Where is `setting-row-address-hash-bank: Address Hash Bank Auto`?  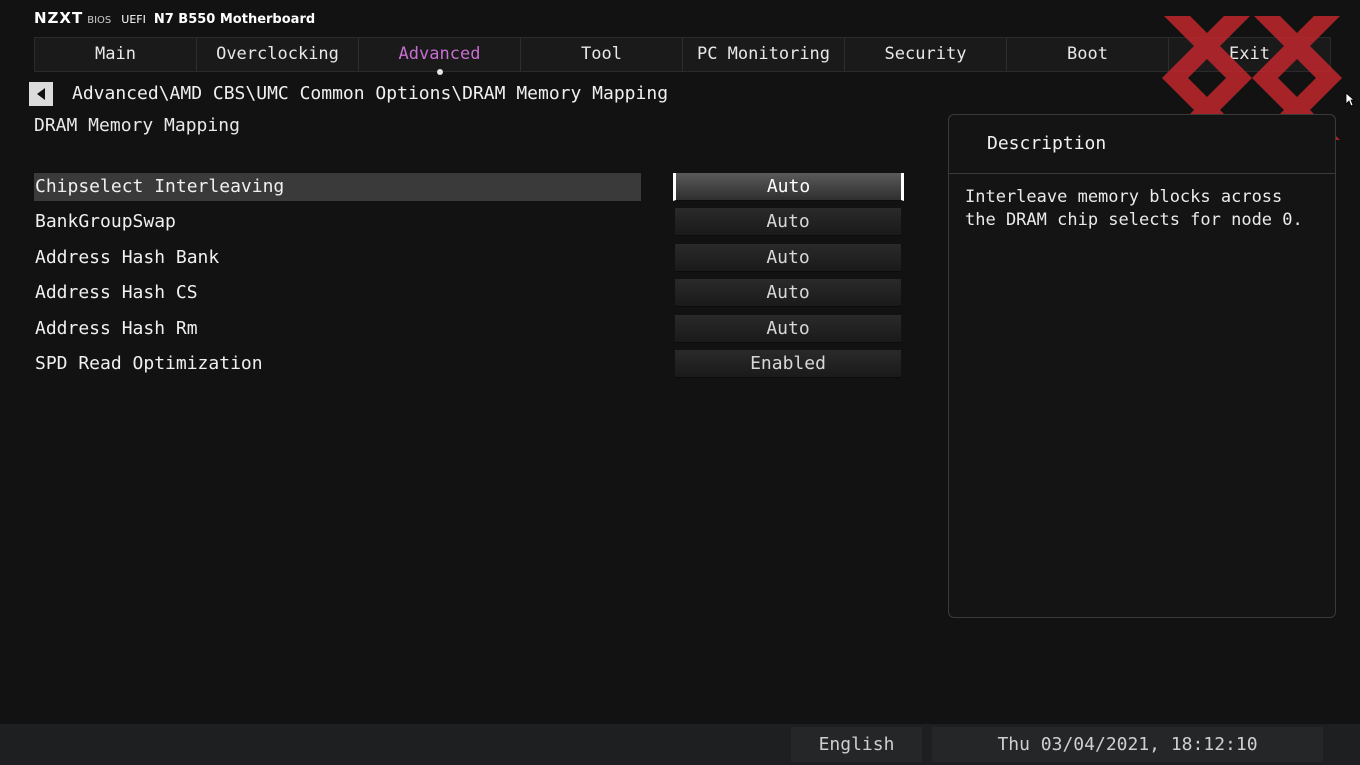 setting-row-address-hash-bank: Address Hash Bank Auto is located at coordinates (469, 258).